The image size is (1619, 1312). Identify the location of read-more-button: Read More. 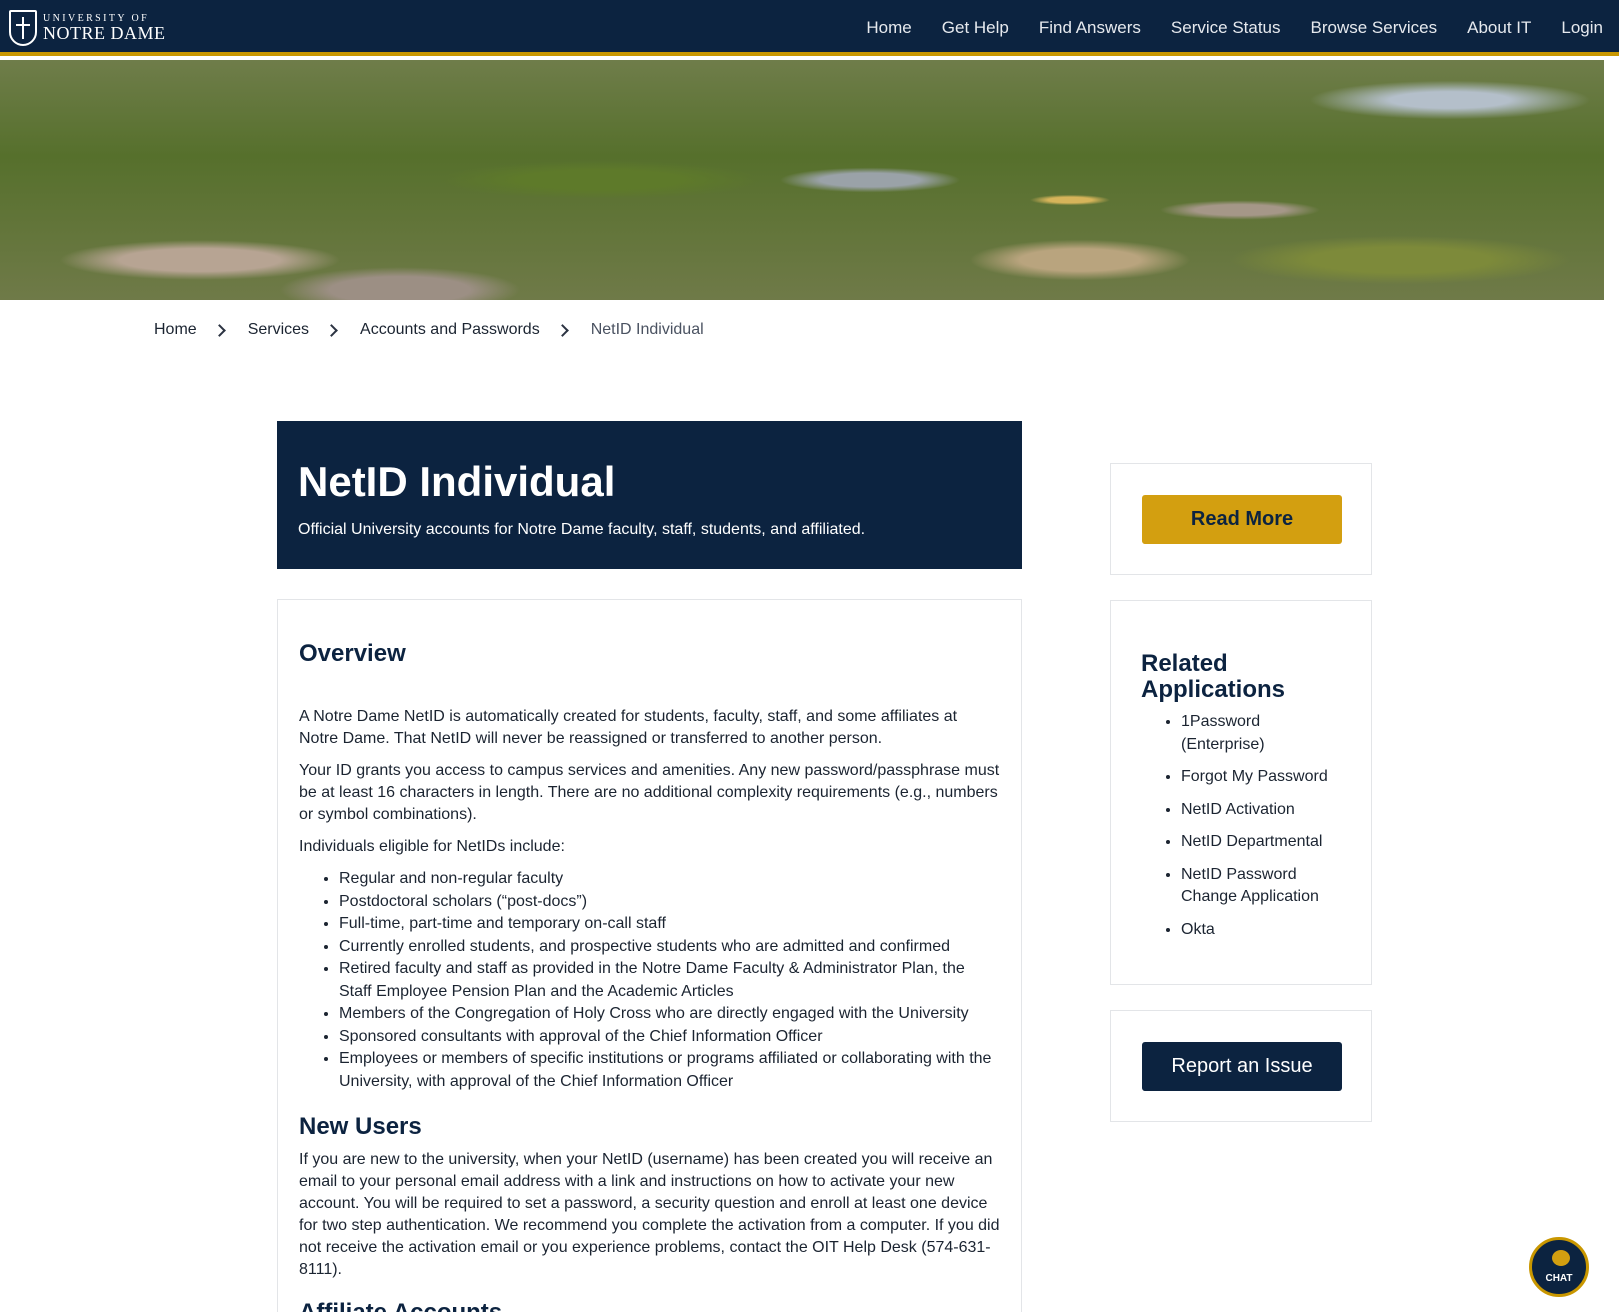
(1242, 519).